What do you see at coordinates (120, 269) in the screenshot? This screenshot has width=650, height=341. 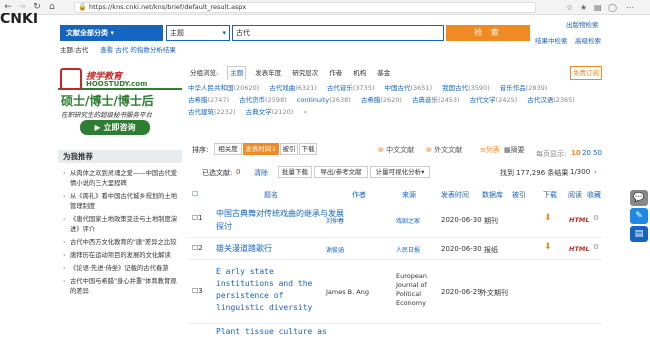 I see `recommend-item: 《论语·先进·侍坐》记载的古代春游` at bounding box center [120, 269].